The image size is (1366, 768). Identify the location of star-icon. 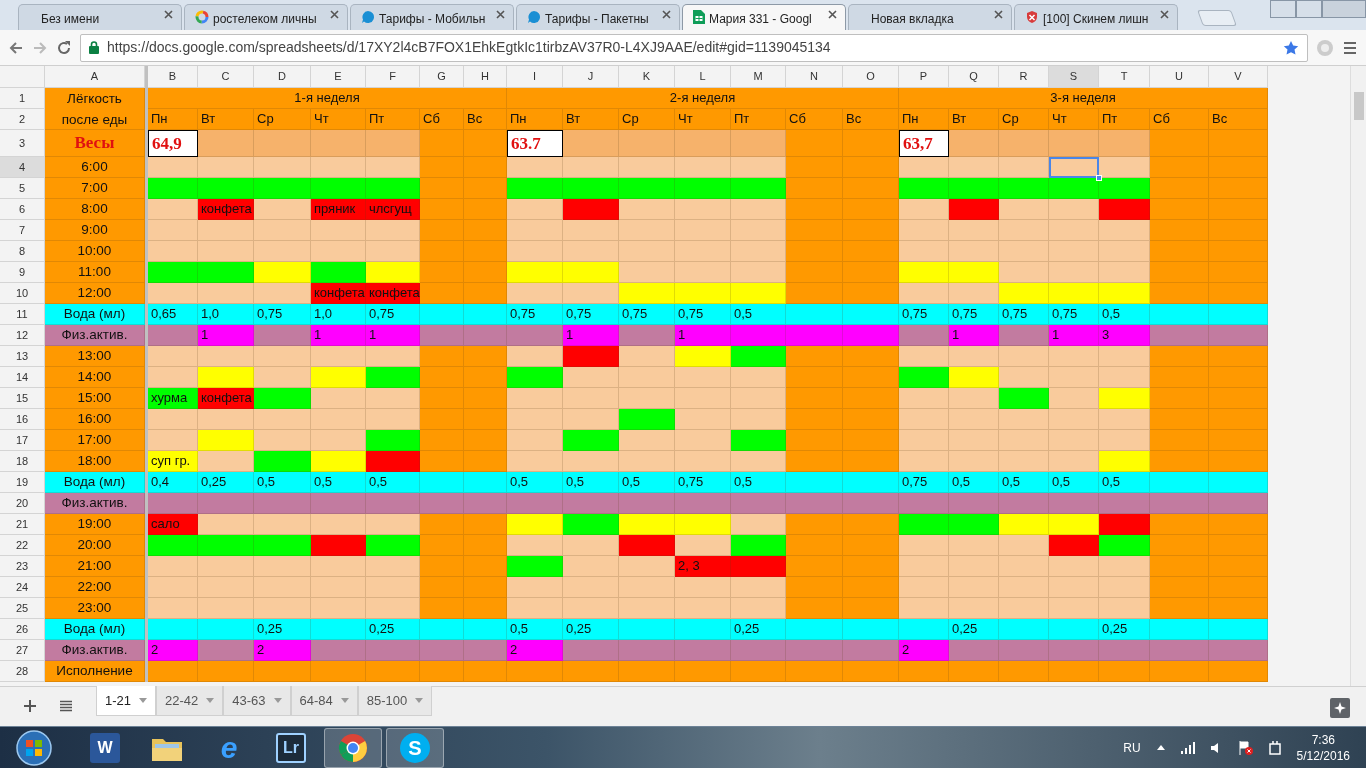
(1291, 47).